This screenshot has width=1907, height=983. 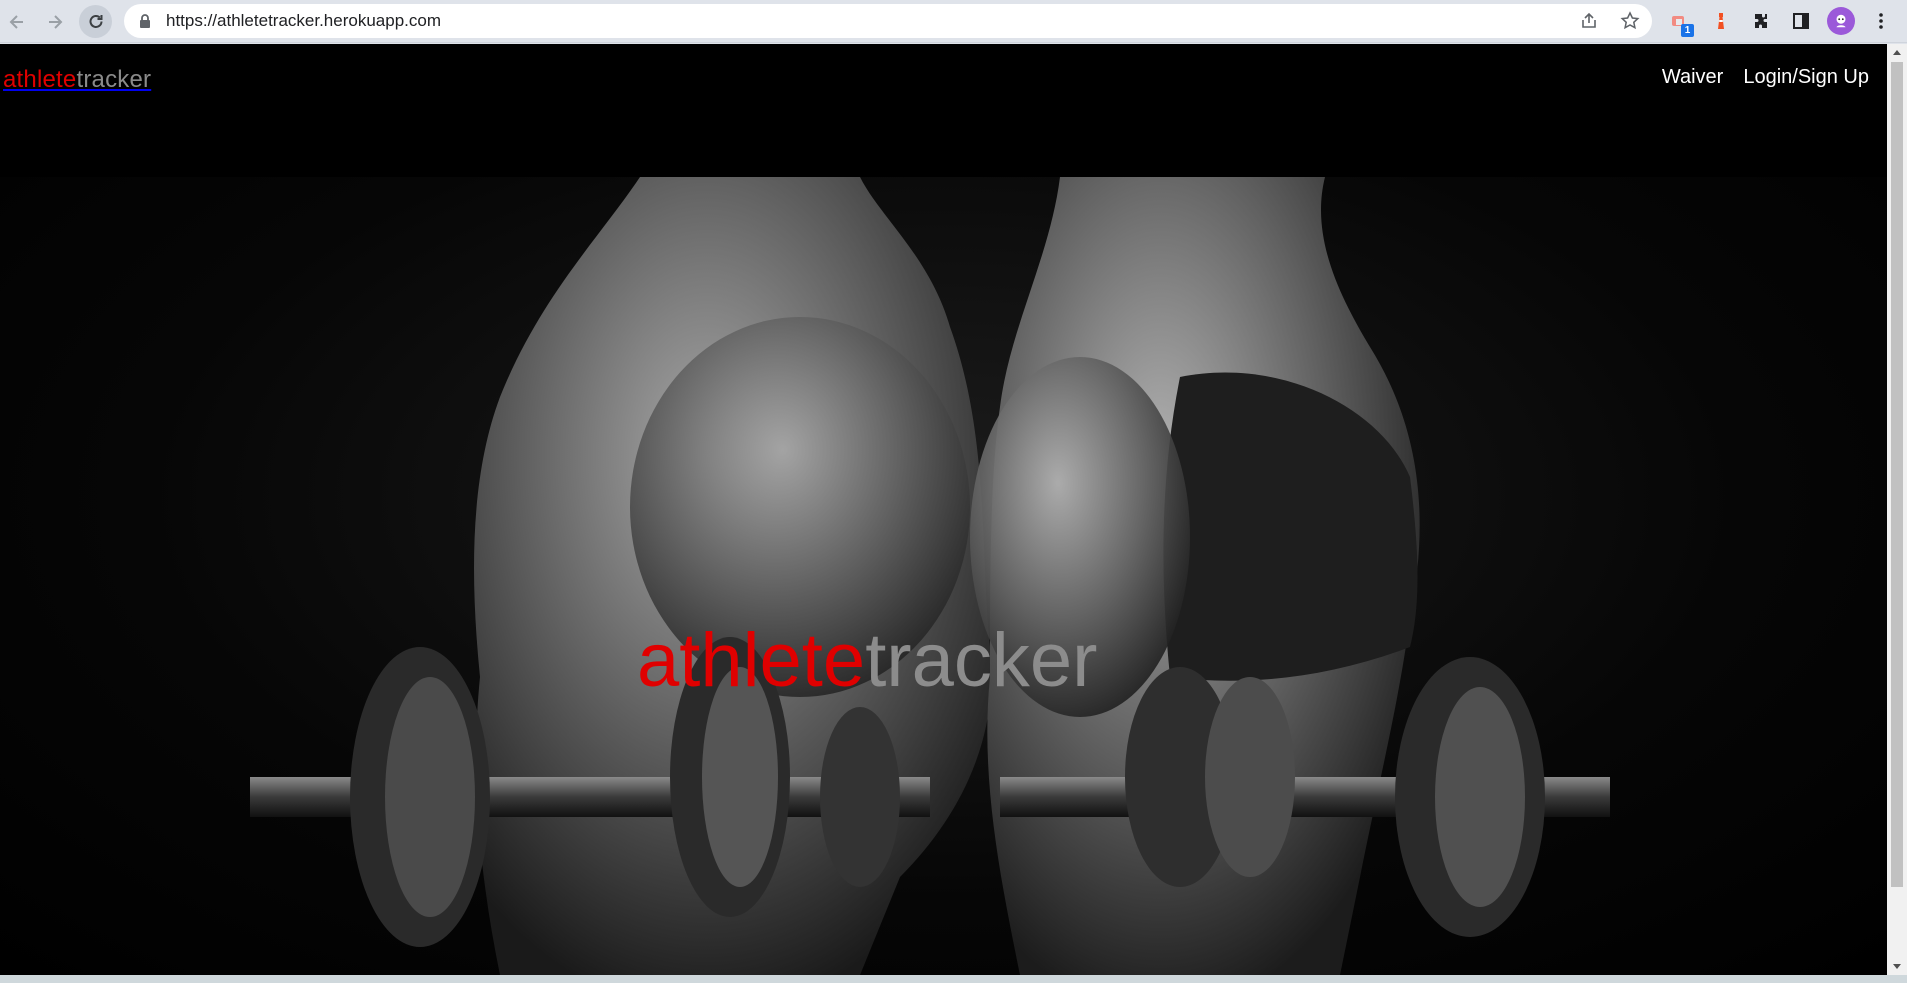 I want to click on hero-title-first: athlete, so click(x=751, y=660).